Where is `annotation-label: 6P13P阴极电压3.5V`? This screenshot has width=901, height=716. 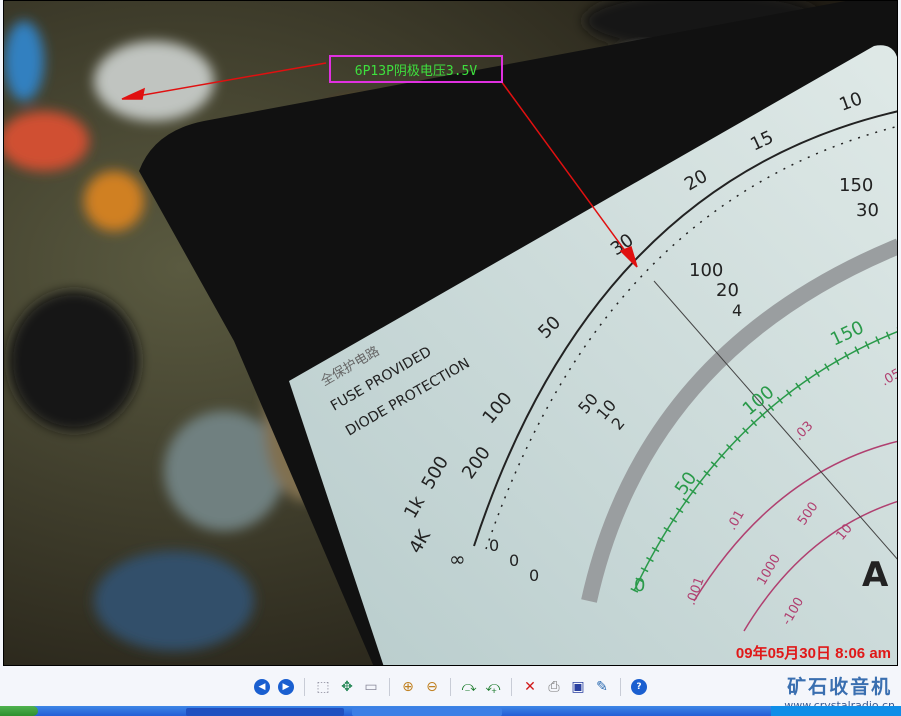 annotation-label: 6P13P阴极电压3.5V is located at coordinates (416, 69).